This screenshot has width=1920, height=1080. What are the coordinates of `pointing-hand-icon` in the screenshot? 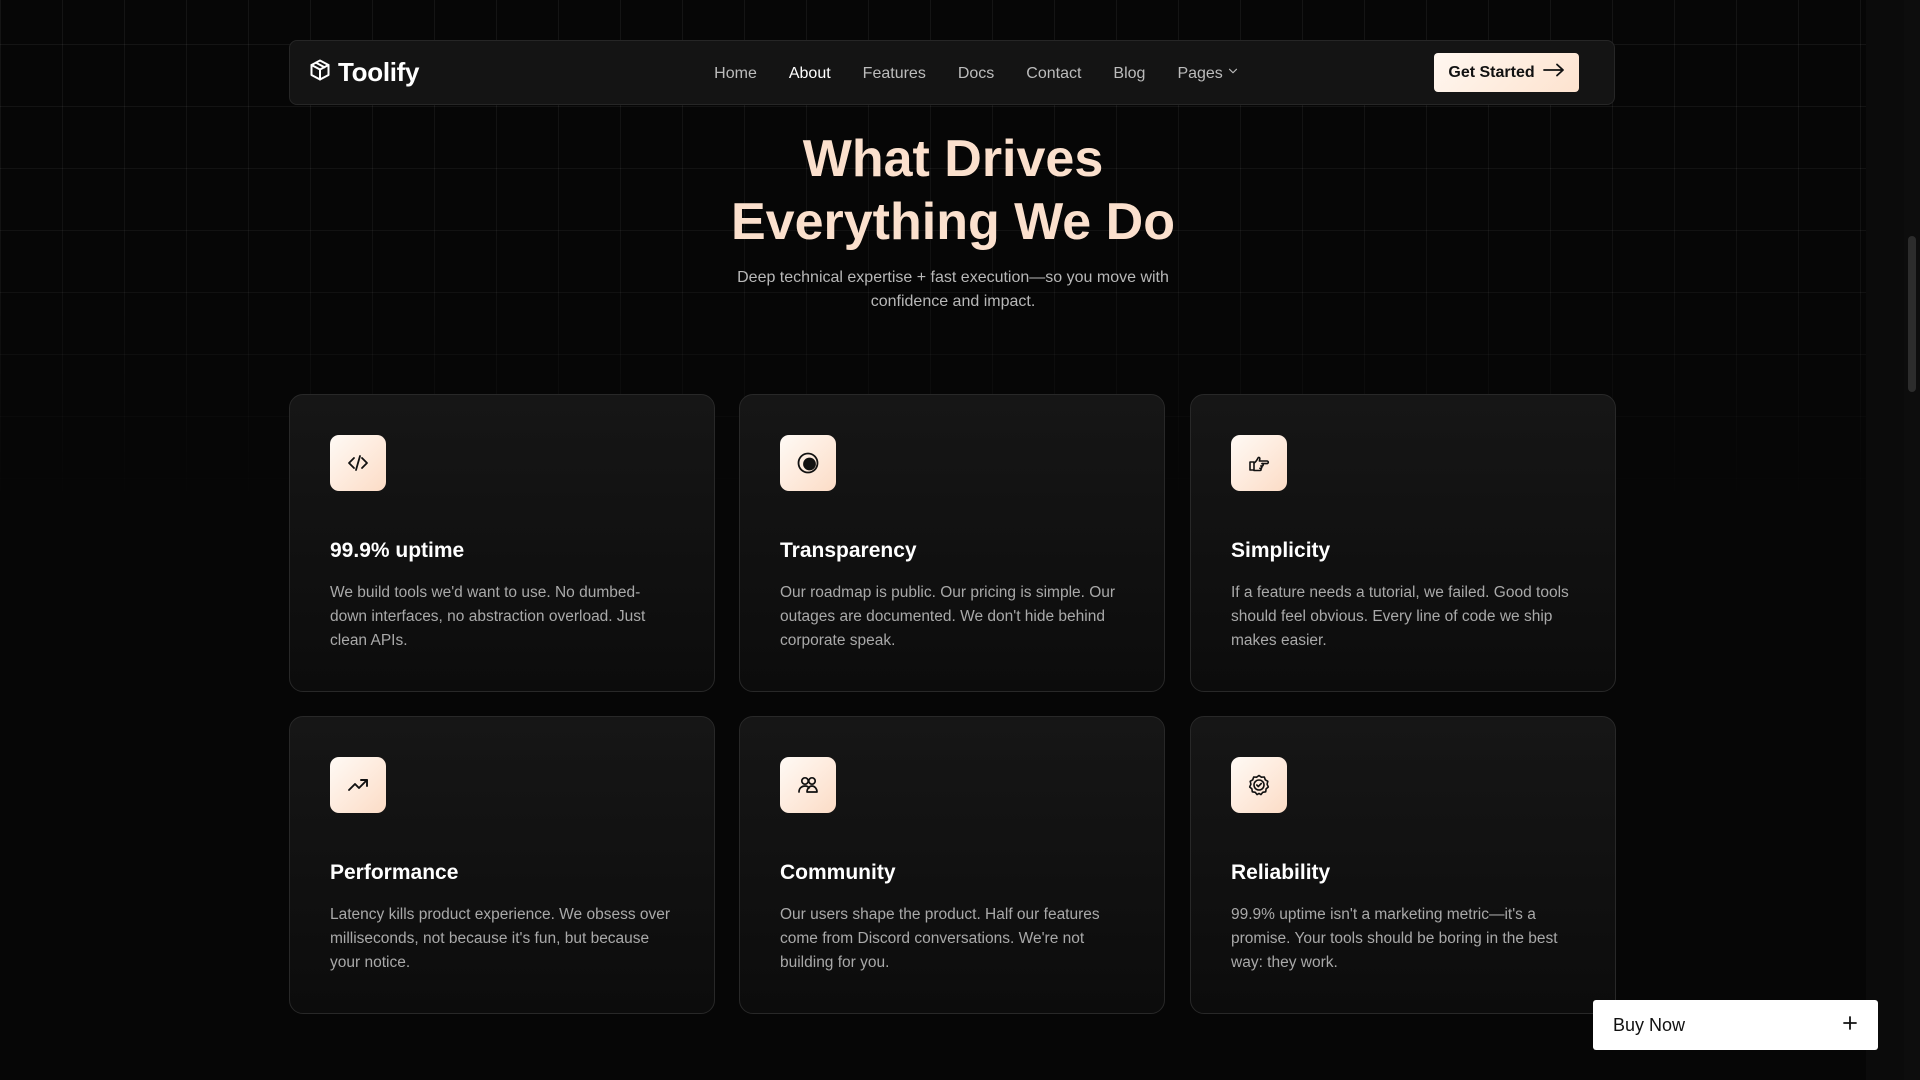 It's located at (1259, 463).